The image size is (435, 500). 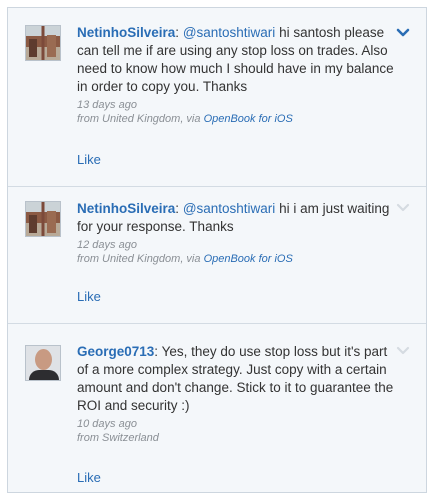 What do you see at coordinates (107, 424) in the screenshot?
I see `timestamp: 10 days ago` at bounding box center [107, 424].